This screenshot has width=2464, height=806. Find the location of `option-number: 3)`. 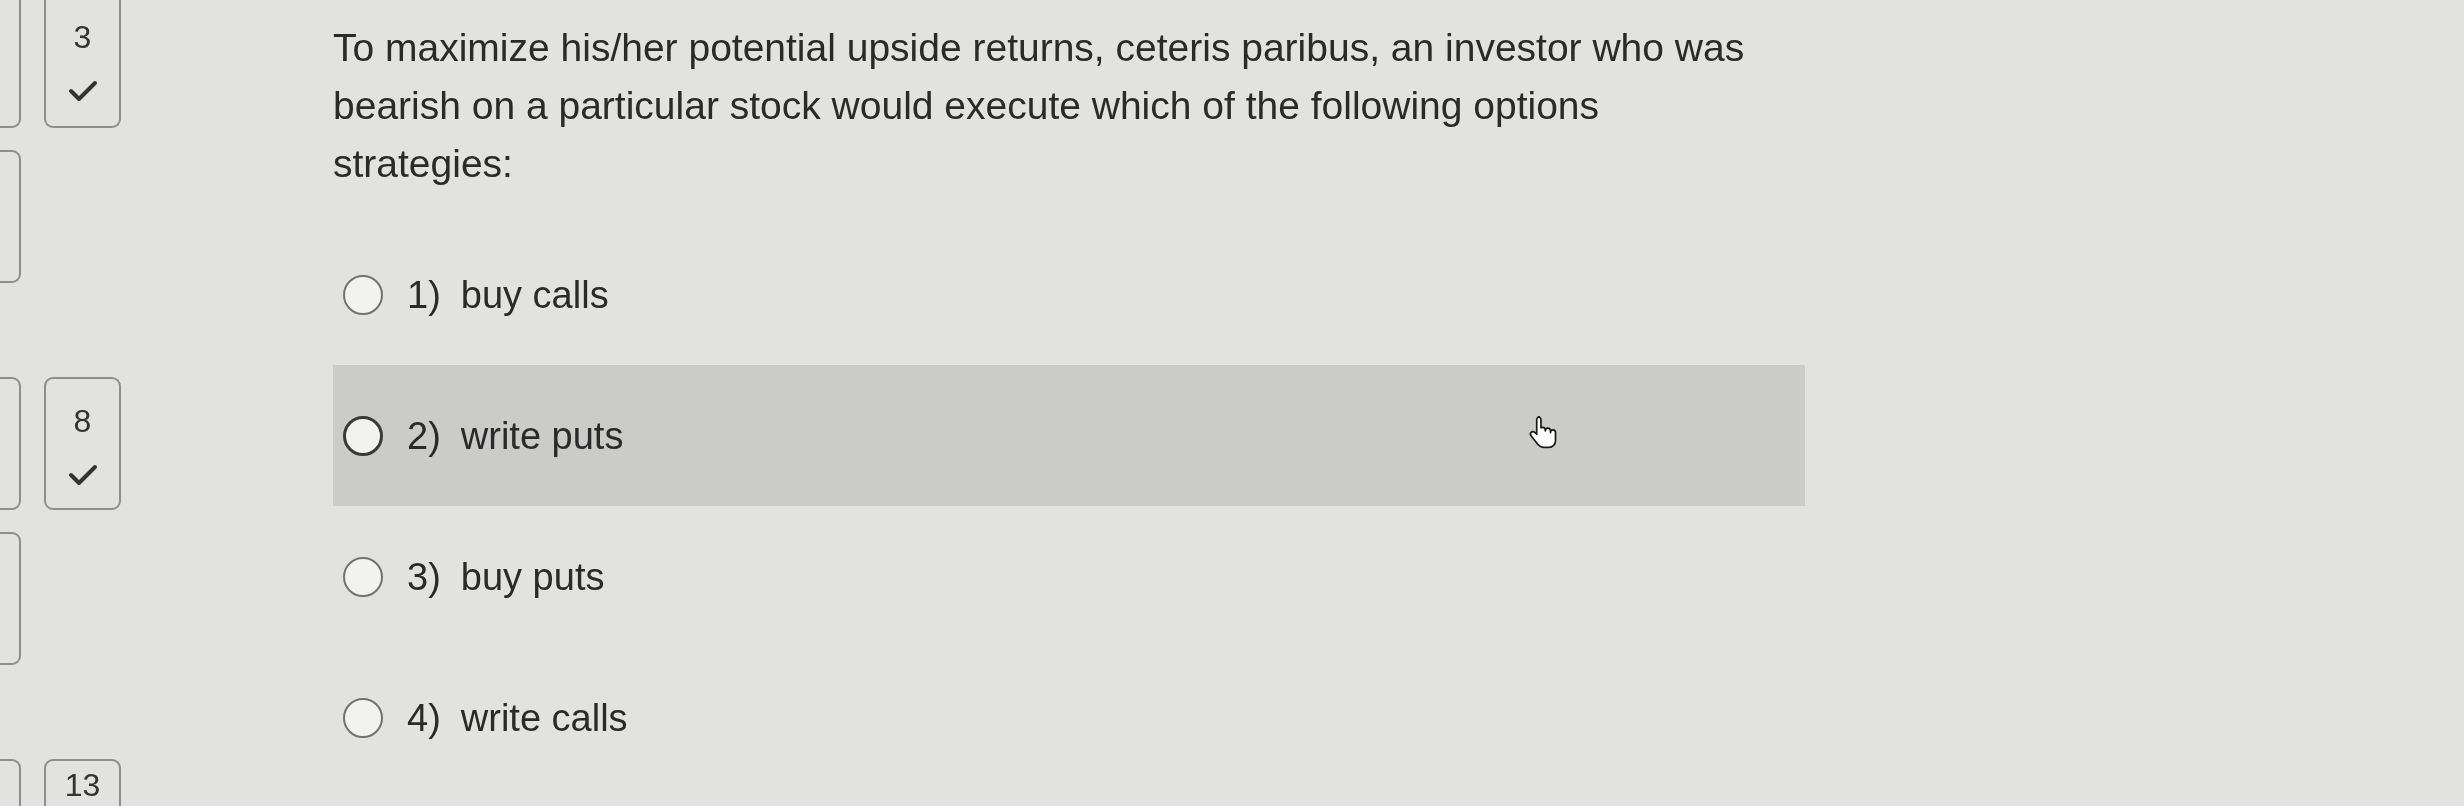

option-number: 3) is located at coordinates (424, 577).